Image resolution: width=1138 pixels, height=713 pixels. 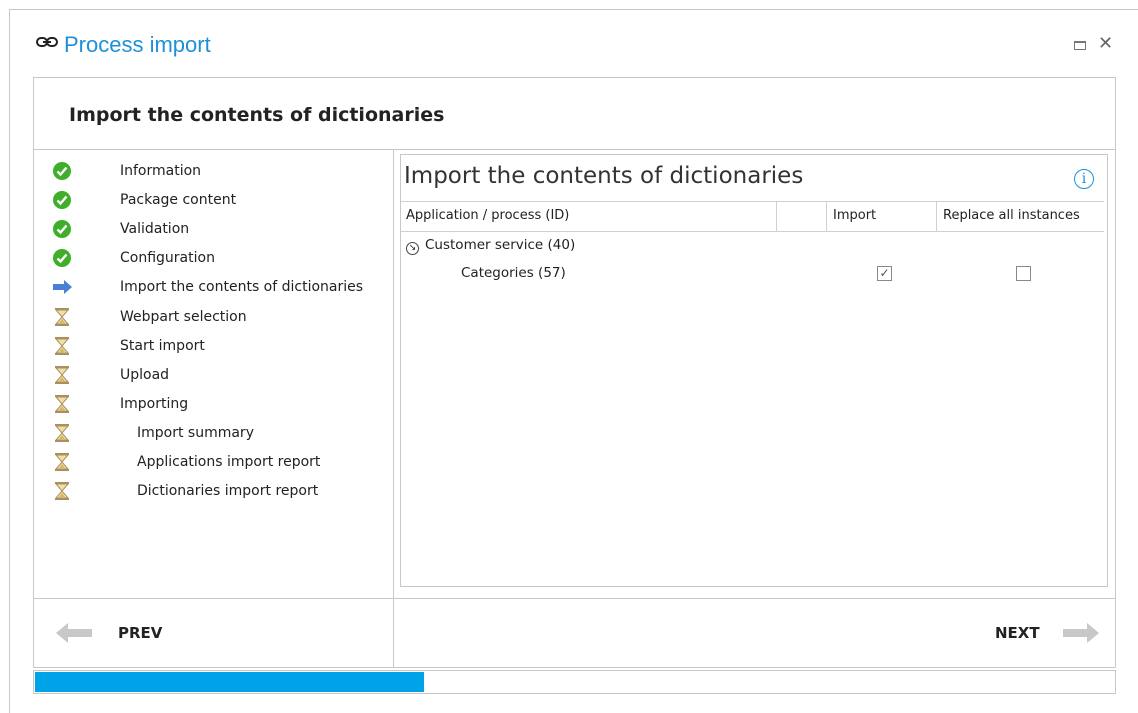 I want to click on table-row: Categories (57), so click(x=513, y=273).